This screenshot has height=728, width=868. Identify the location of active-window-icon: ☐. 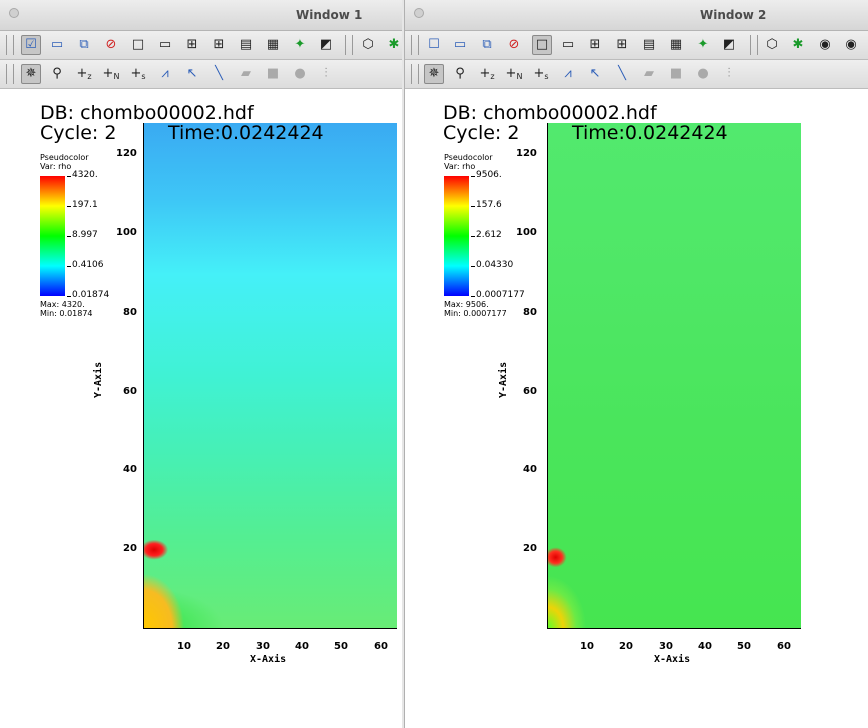
(434, 45).